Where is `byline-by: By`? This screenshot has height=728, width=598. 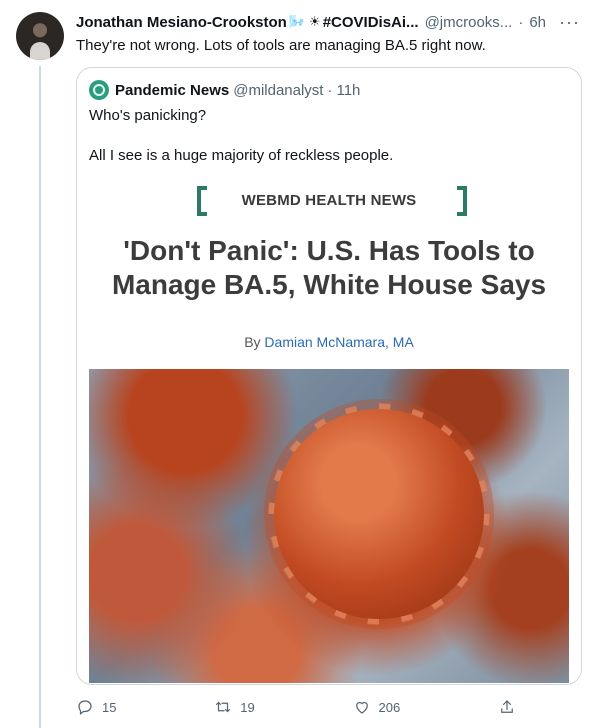 byline-by: By is located at coordinates (252, 342).